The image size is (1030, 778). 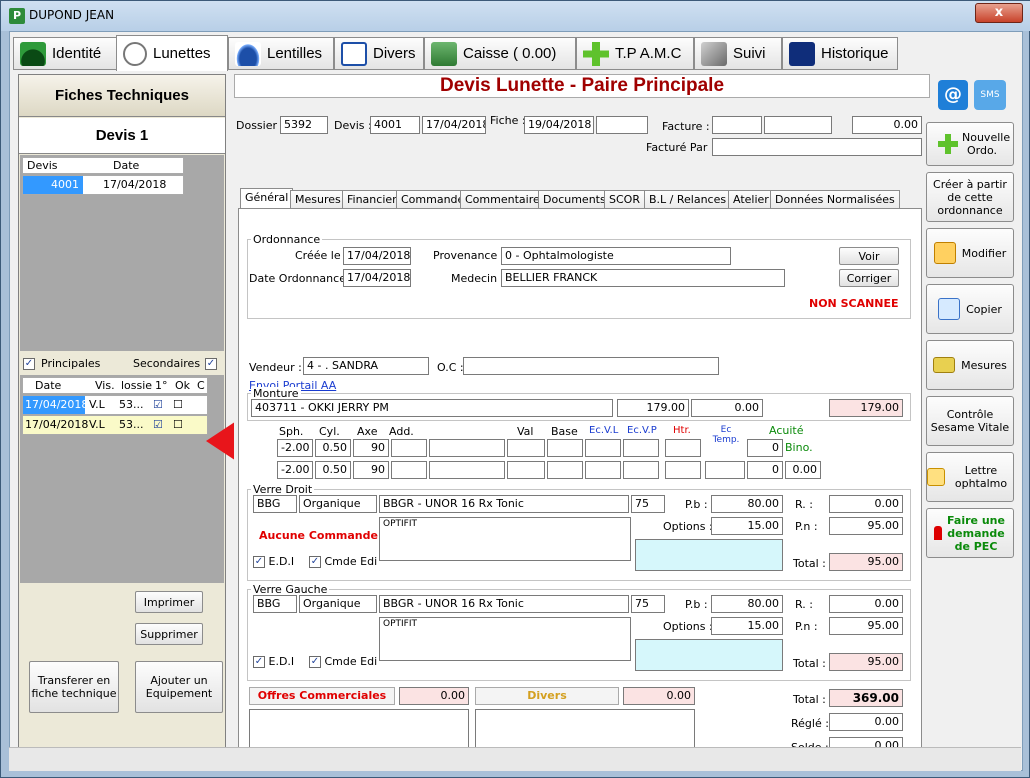 I want to click on od-cyl-field: 0.50, so click(x=333, y=448).